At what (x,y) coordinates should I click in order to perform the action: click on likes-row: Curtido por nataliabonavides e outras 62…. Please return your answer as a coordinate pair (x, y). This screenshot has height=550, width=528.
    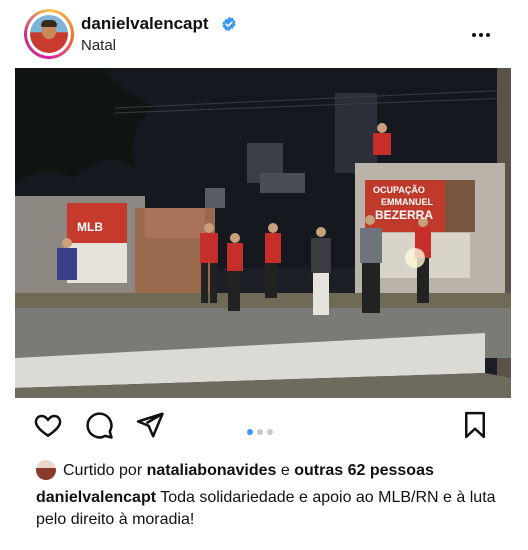
    Looking at the image, I should click on (271, 471).